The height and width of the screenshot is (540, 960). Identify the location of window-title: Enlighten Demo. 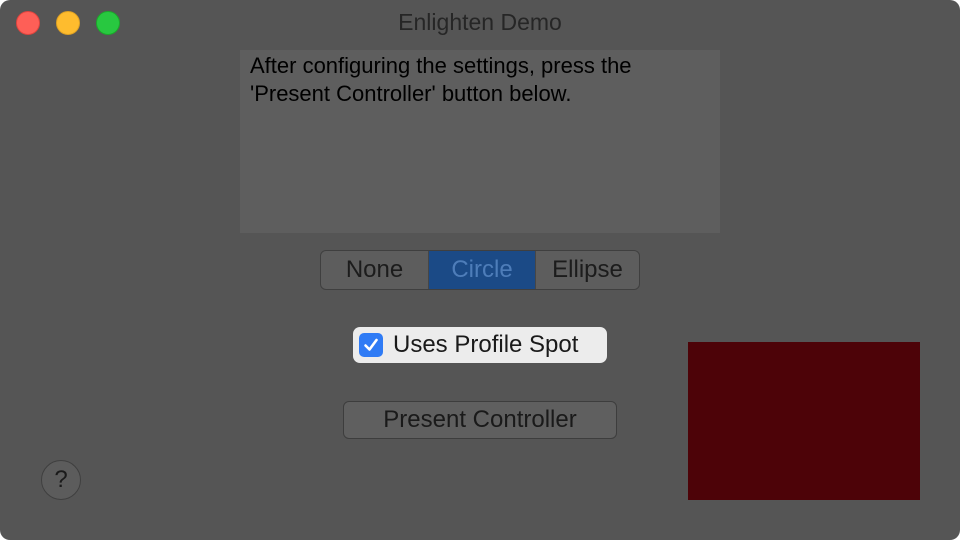
(480, 22).